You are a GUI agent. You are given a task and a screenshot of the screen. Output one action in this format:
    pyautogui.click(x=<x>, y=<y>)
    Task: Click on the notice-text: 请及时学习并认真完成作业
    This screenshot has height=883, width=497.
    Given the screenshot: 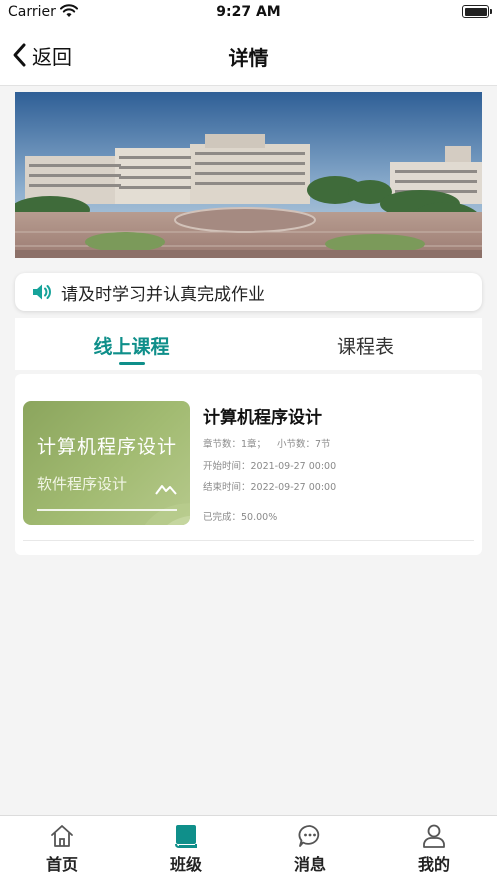 What is the action you would take?
    pyautogui.click(x=163, y=294)
    